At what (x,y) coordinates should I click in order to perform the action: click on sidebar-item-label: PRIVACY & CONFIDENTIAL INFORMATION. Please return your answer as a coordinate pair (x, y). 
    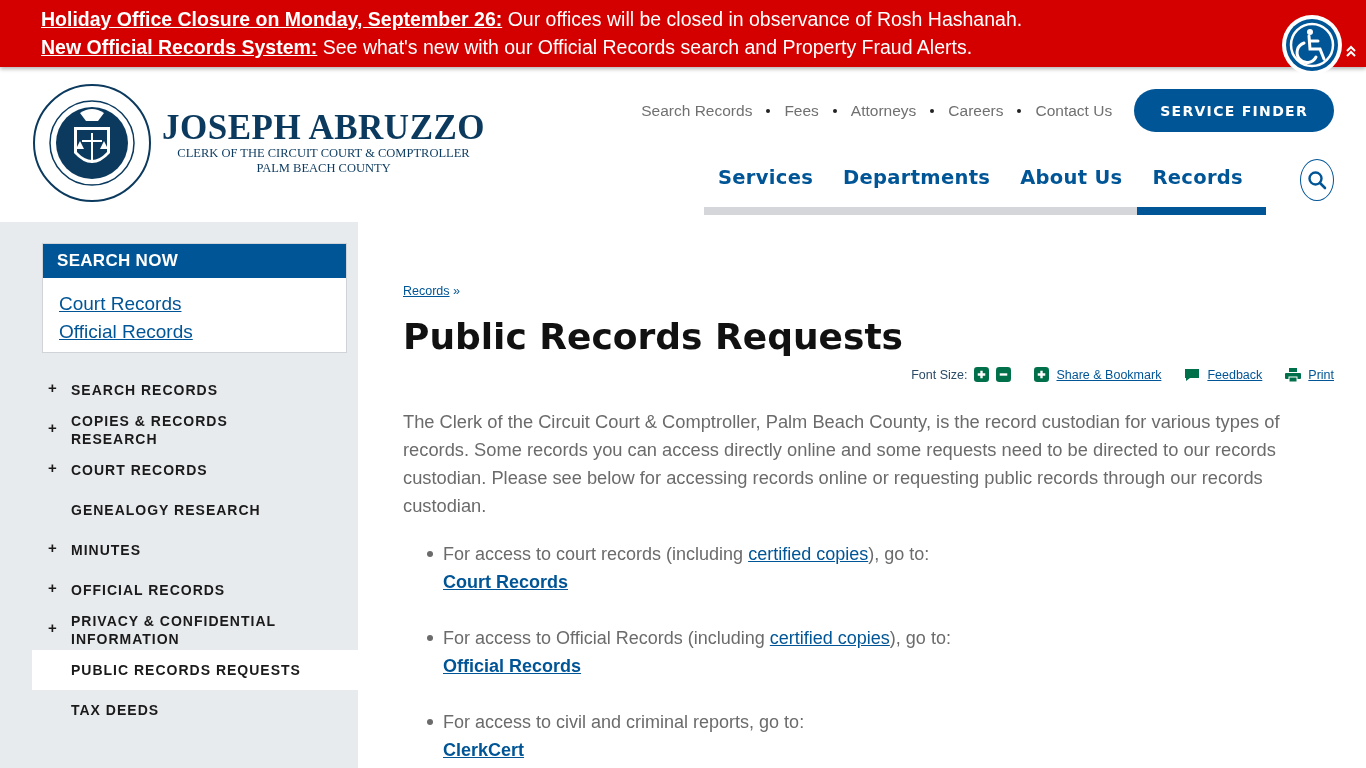
    Looking at the image, I should click on (174, 630).